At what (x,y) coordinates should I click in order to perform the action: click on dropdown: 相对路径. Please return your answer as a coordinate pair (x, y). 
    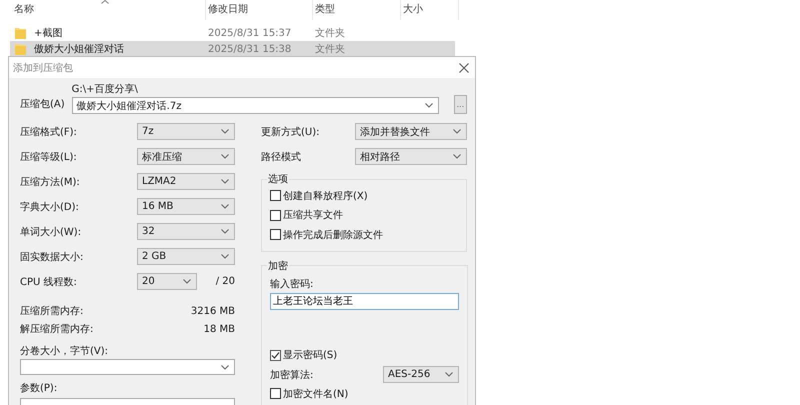
    Looking at the image, I should click on (411, 156).